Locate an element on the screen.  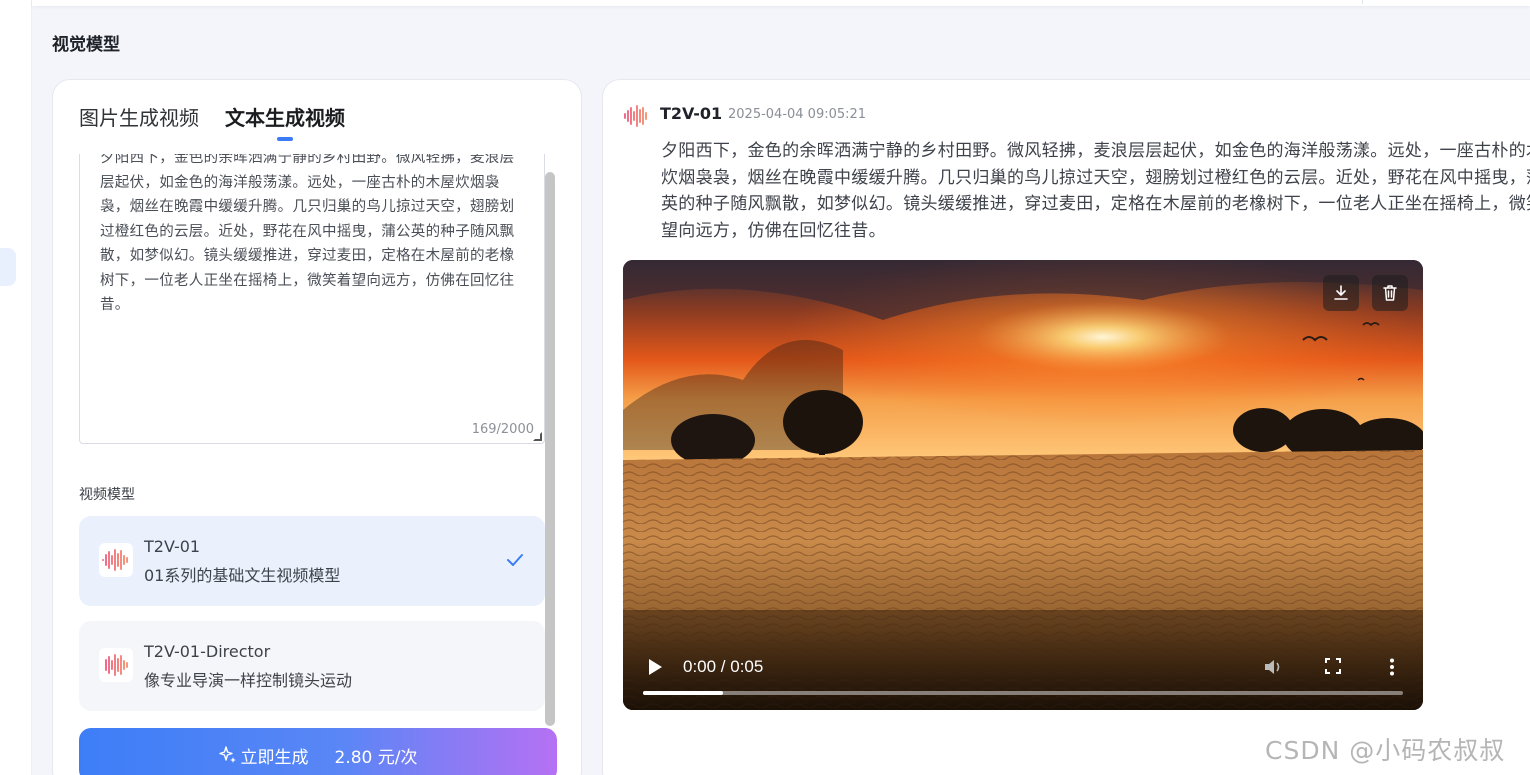
scrollbar-thumb is located at coordinates (550, 449).